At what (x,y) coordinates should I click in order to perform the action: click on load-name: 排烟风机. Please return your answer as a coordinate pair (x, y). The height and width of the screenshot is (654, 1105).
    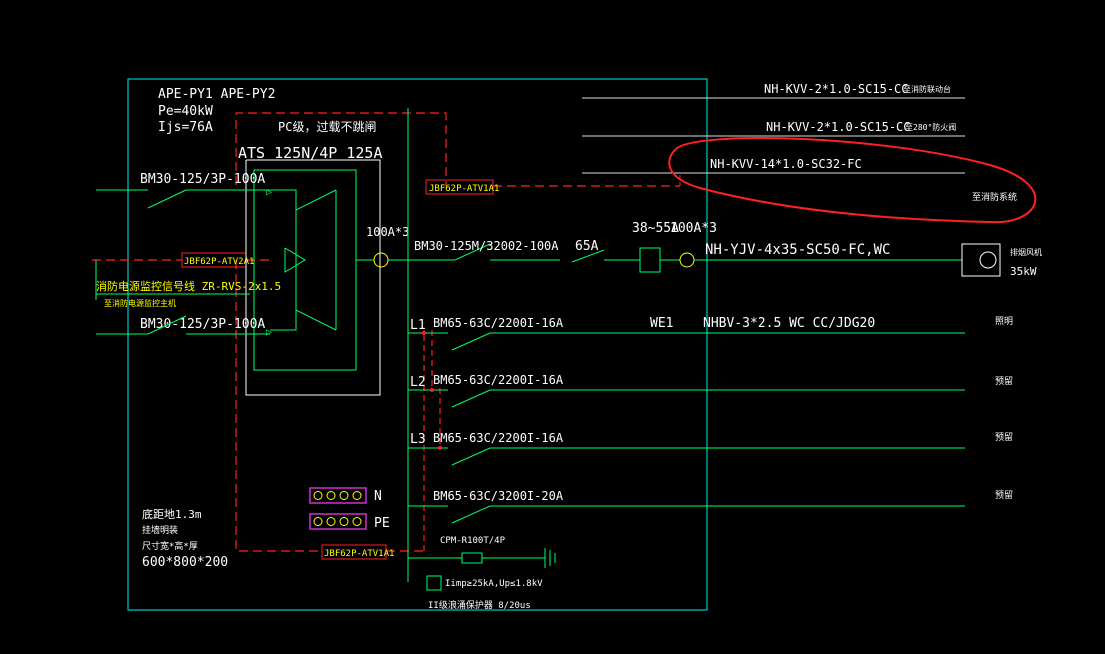
    Looking at the image, I should click on (1026, 252).